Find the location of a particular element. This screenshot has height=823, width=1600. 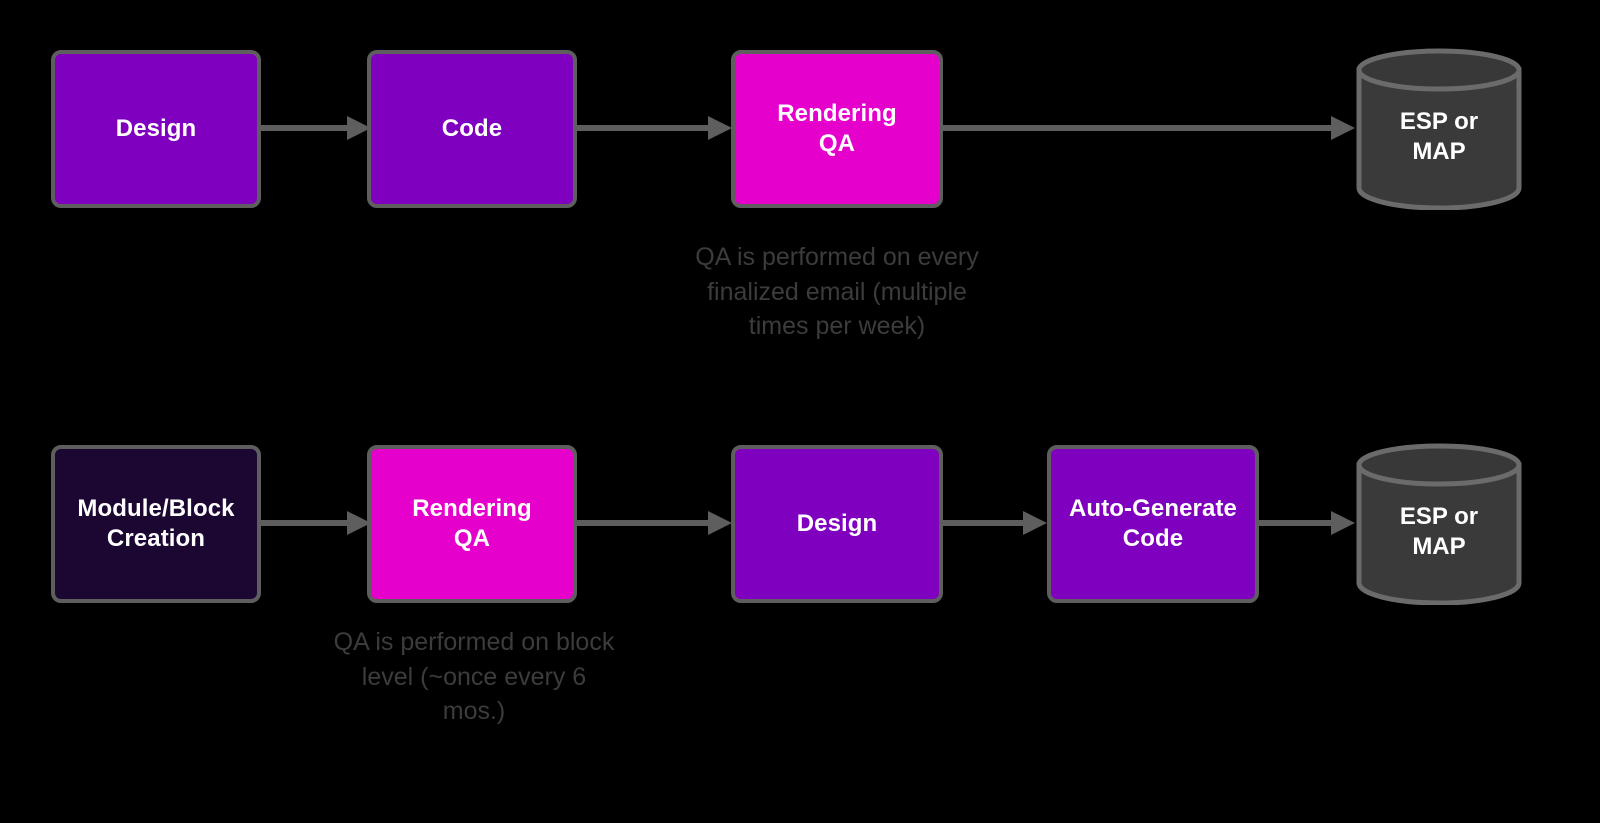

node-label: Auto-Generate Code is located at coordinates (1153, 523).